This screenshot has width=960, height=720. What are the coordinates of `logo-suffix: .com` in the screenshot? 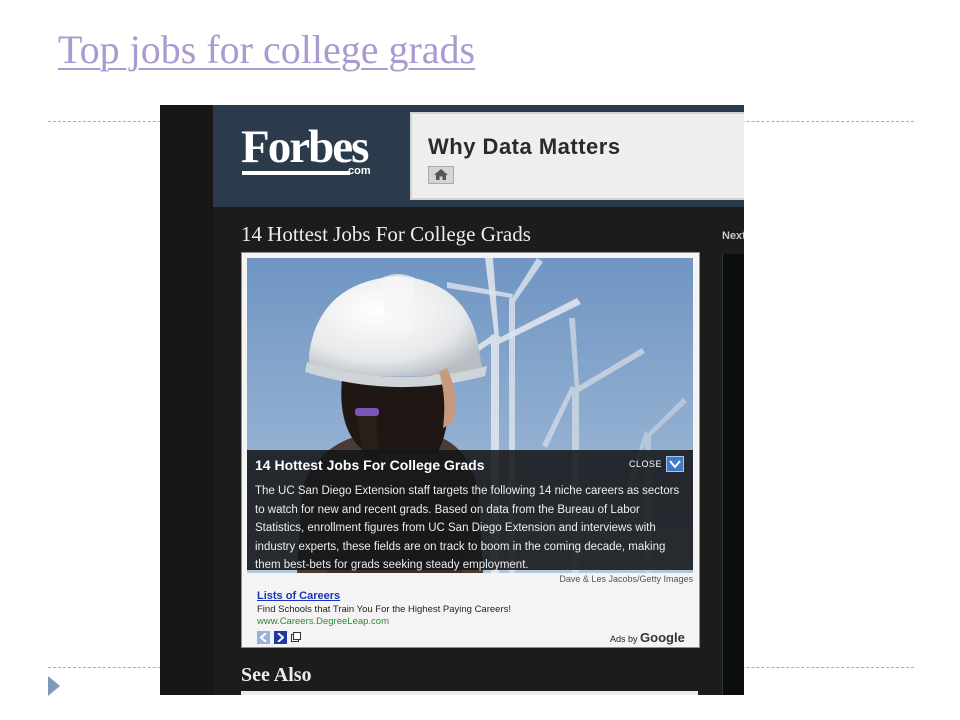 It's located at (358, 171).